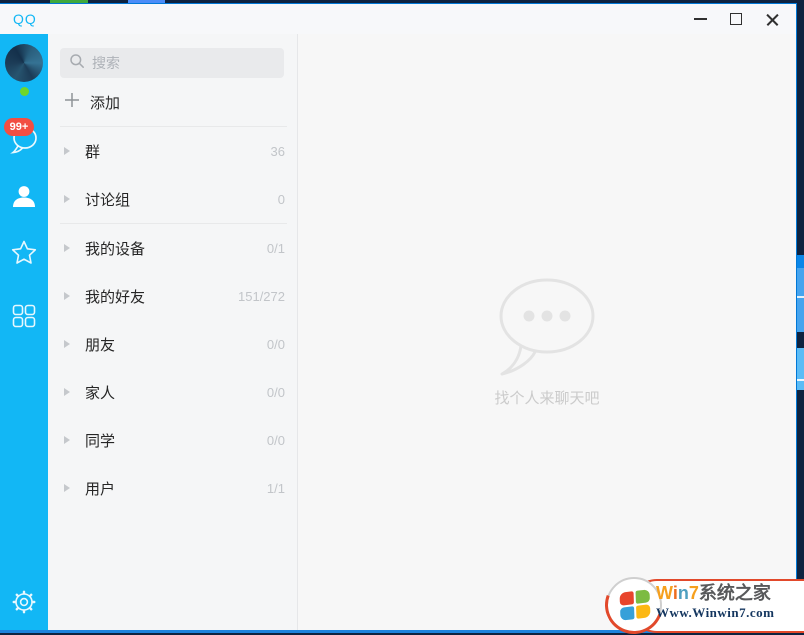 This screenshot has height=635, width=804. I want to click on add-button: 添加, so click(172, 102).